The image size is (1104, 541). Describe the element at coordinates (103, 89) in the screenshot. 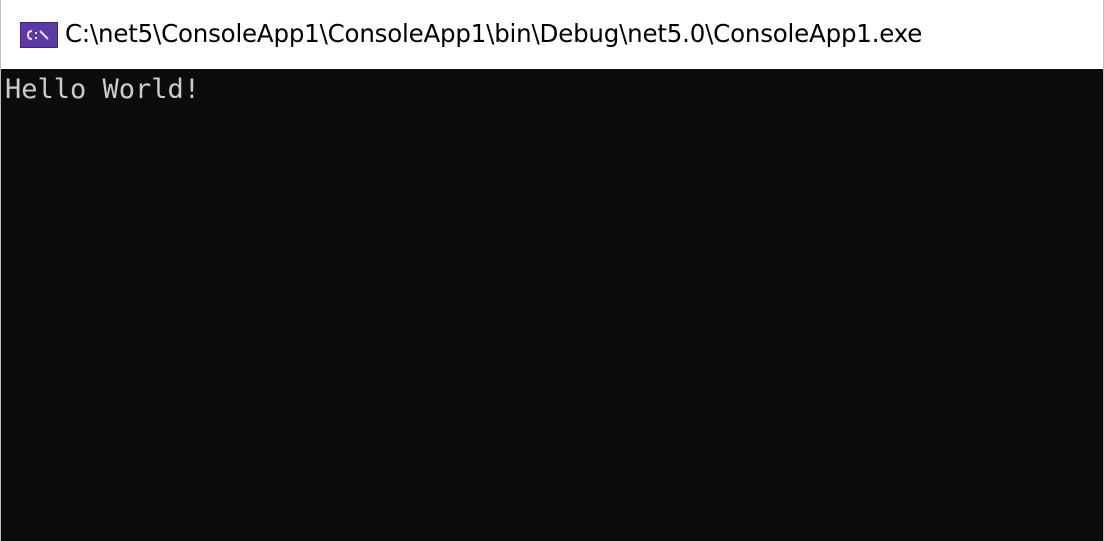

I see `console-line: Hello World!` at that location.